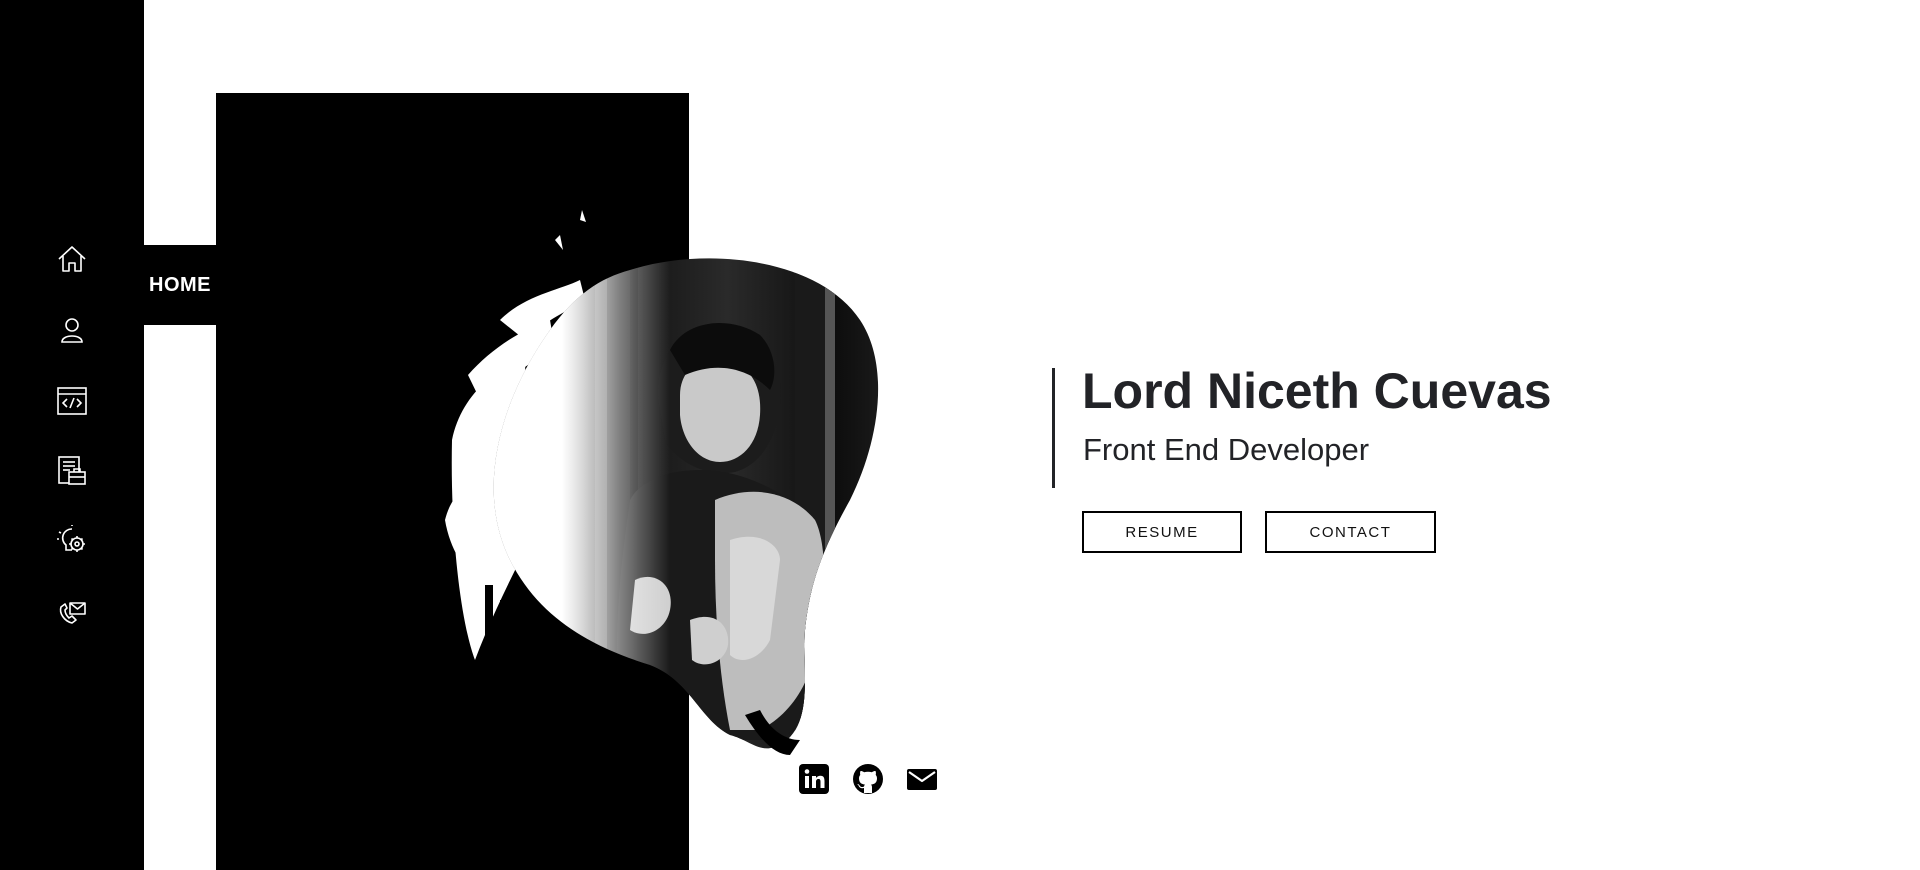  What do you see at coordinates (1317, 391) in the screenshot?
I see `hero-name: Lord Niceth Cuevas` at bounding box center [1317, 391].